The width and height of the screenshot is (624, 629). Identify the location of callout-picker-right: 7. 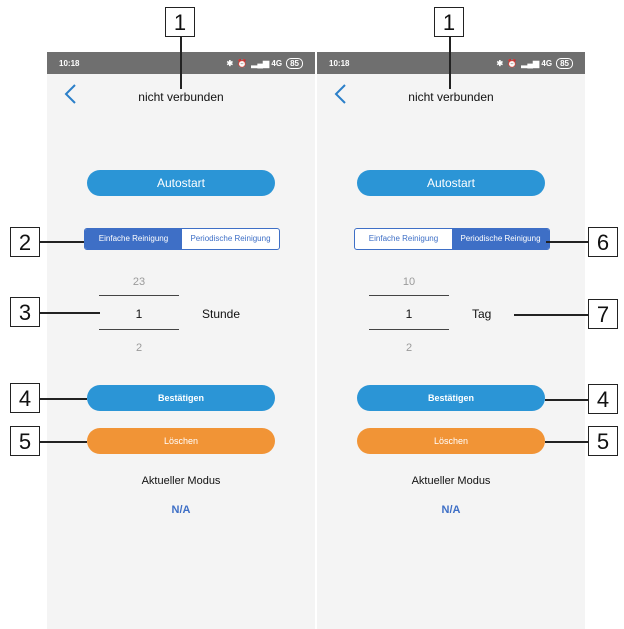
(603, 314).